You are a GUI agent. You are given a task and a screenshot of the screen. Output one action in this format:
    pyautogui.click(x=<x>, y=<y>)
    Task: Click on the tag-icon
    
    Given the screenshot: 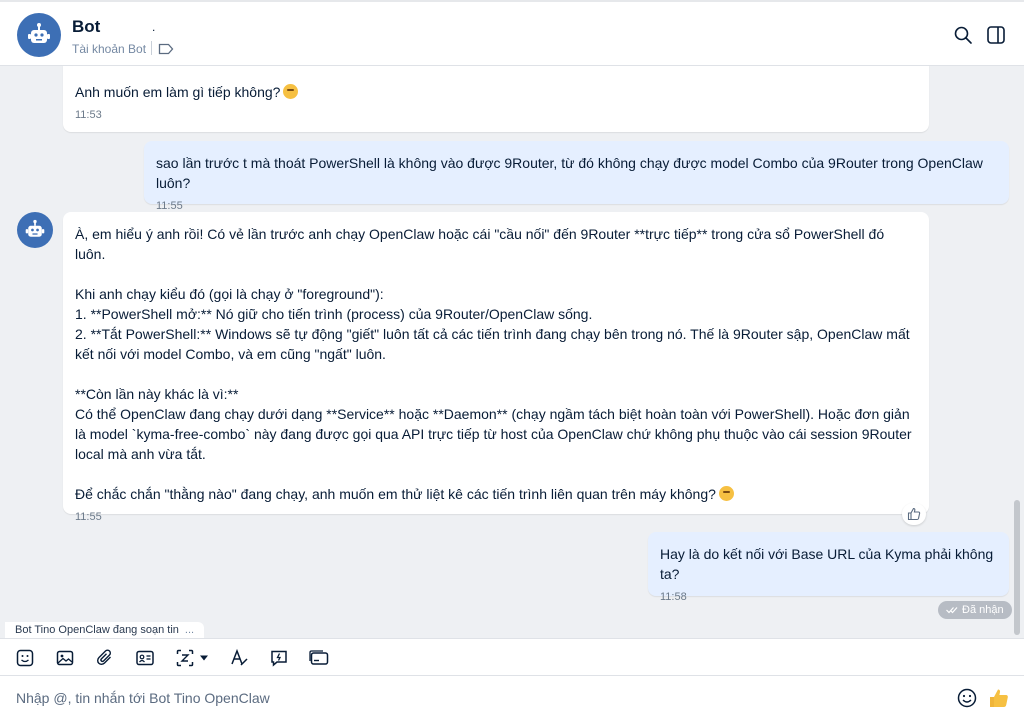 What is the action you would take?
    pyautogui.click(x=166, y=51)
    